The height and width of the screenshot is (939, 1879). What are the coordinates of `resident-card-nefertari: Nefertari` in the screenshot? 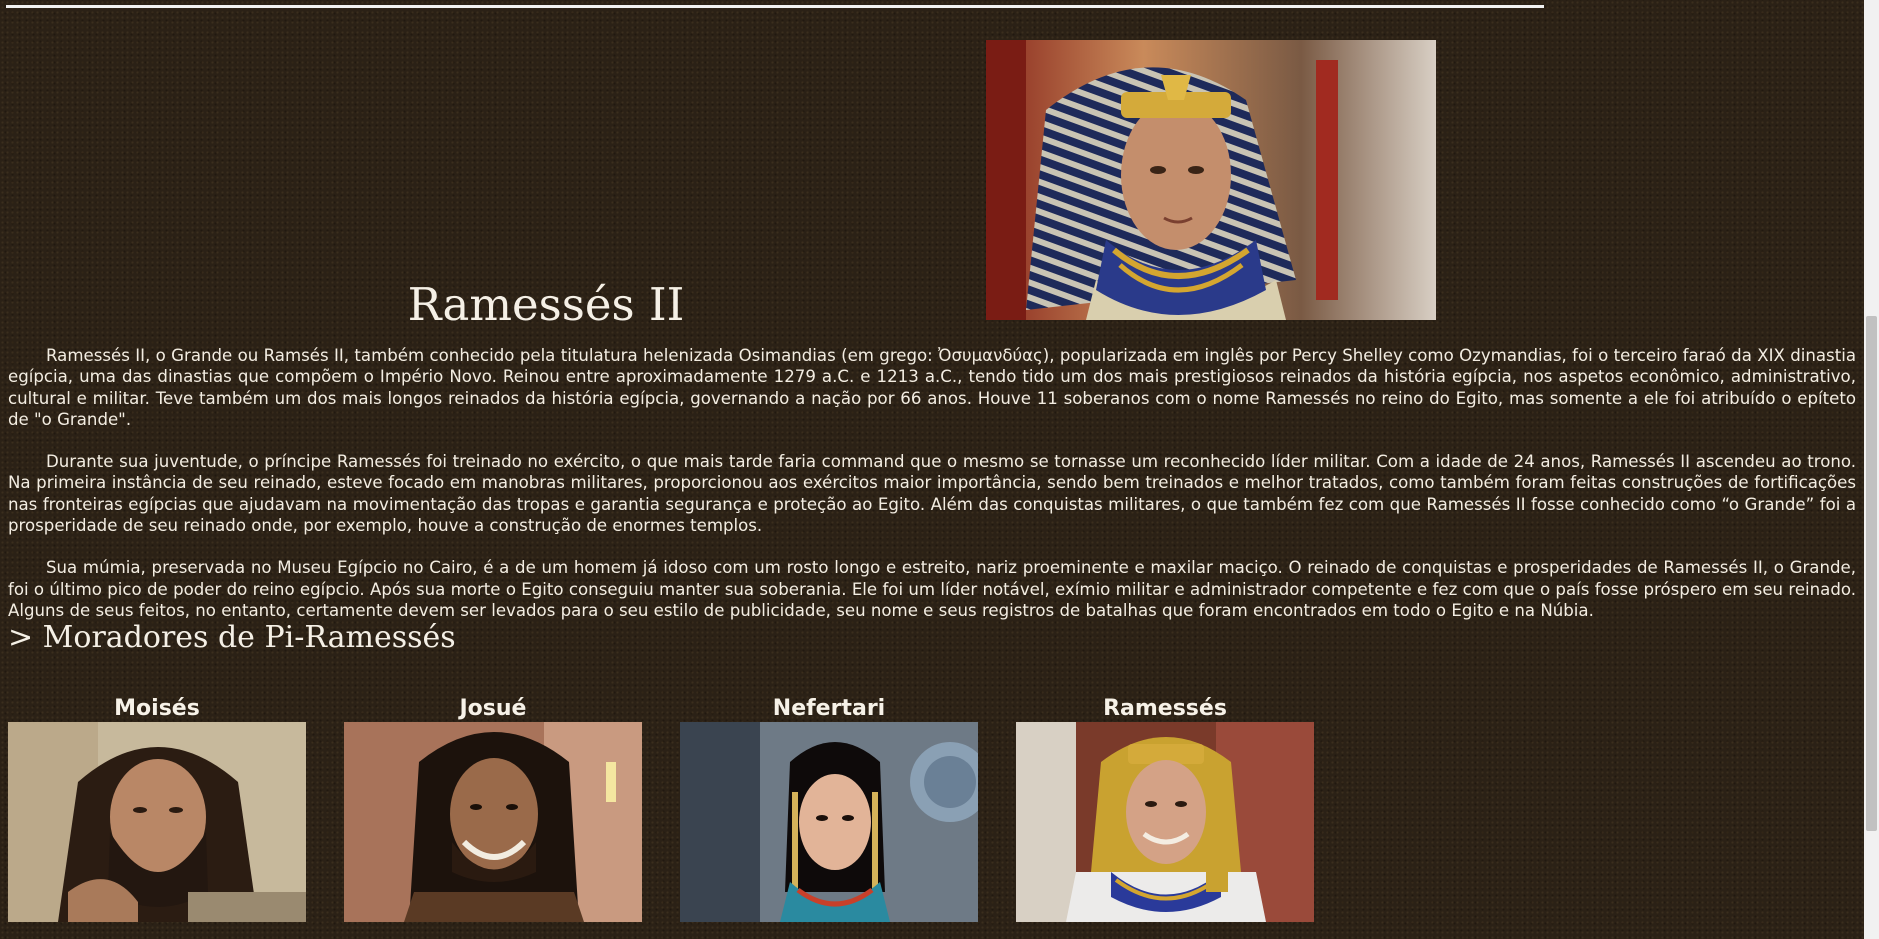 It's located at (829, 809).